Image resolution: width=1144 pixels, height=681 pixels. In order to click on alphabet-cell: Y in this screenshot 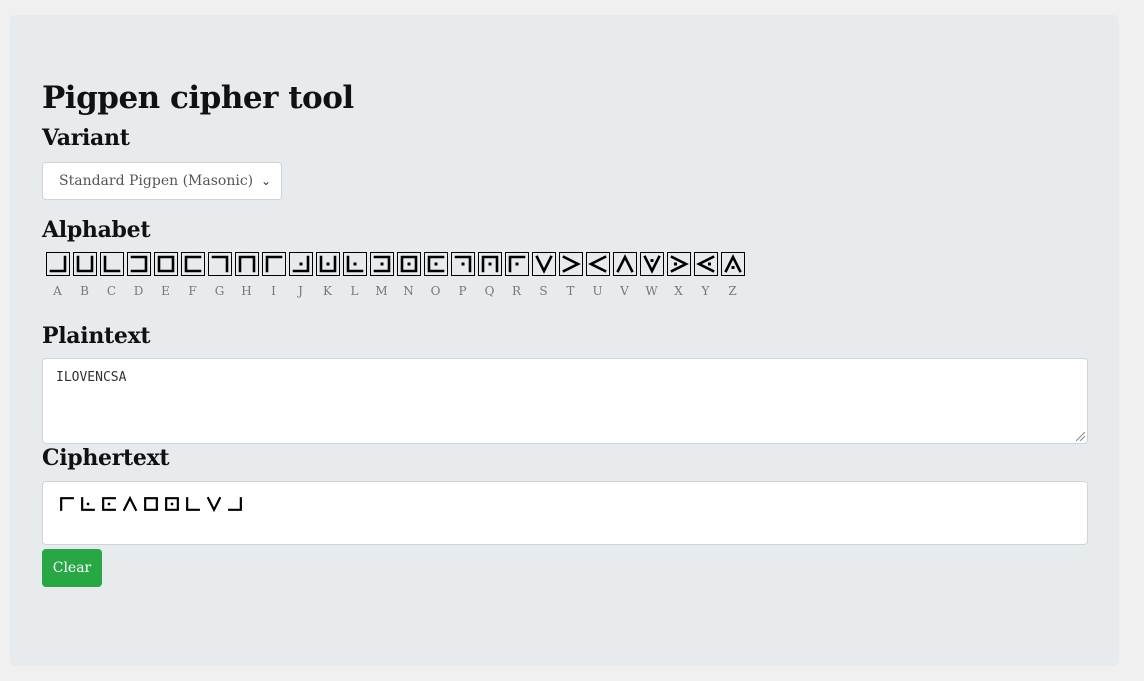, I will do `click(705, 275)`.